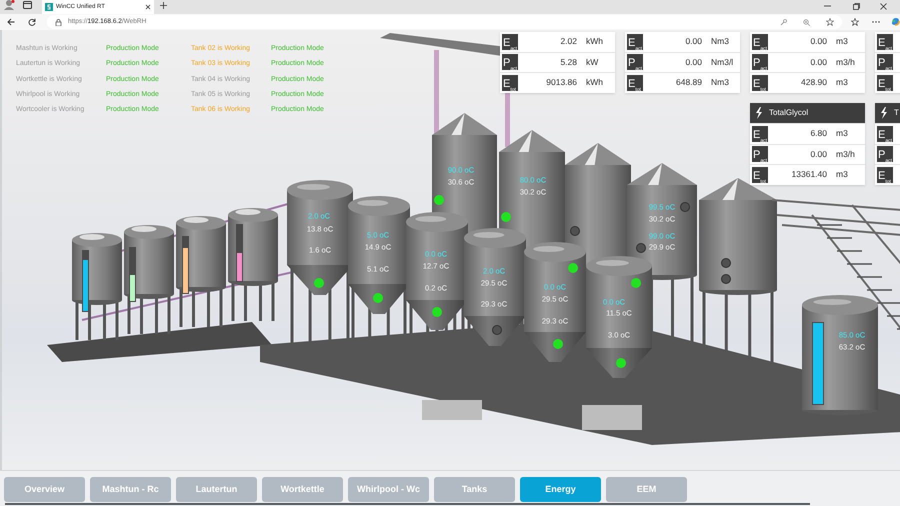  Describe the element at coordinates (44, 489) in the screenshot. I see `nav-tab: Overview` at that location.